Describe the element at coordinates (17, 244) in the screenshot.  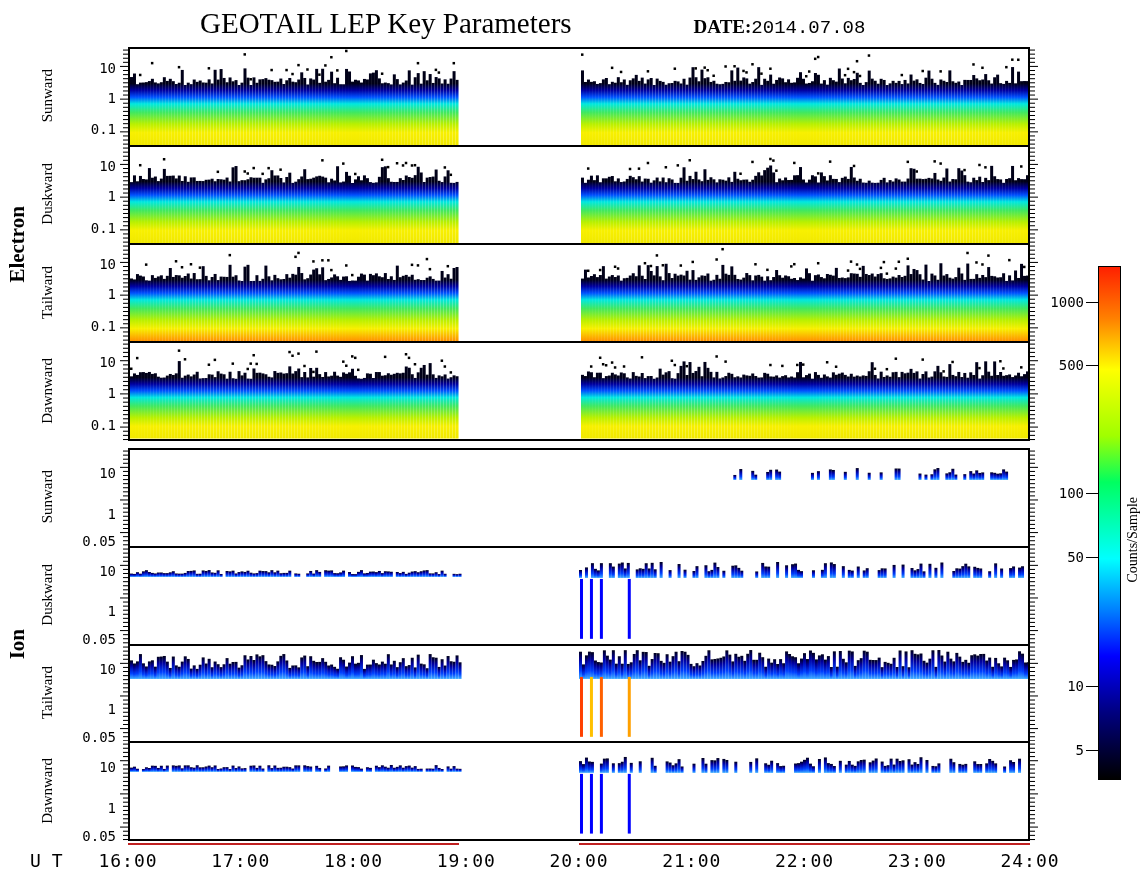
I see `group-label: Electron` at that location.